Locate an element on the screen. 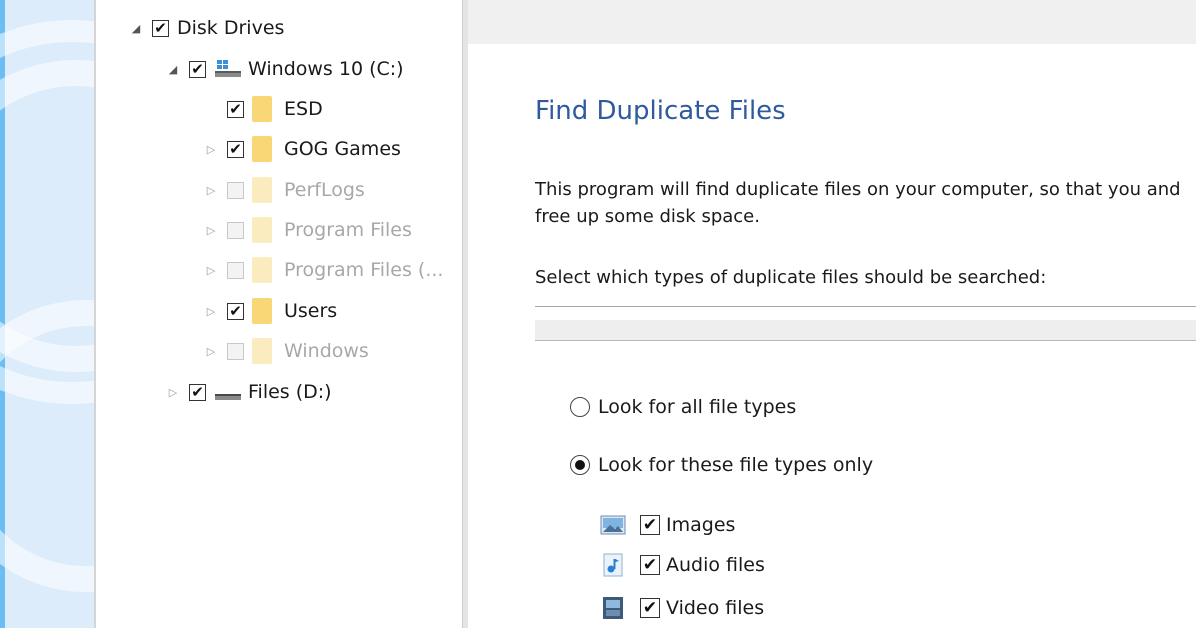 The height and width of the screenshot is (628, 1196). tree-item-label: Windows is located at coordinates (326, 351).